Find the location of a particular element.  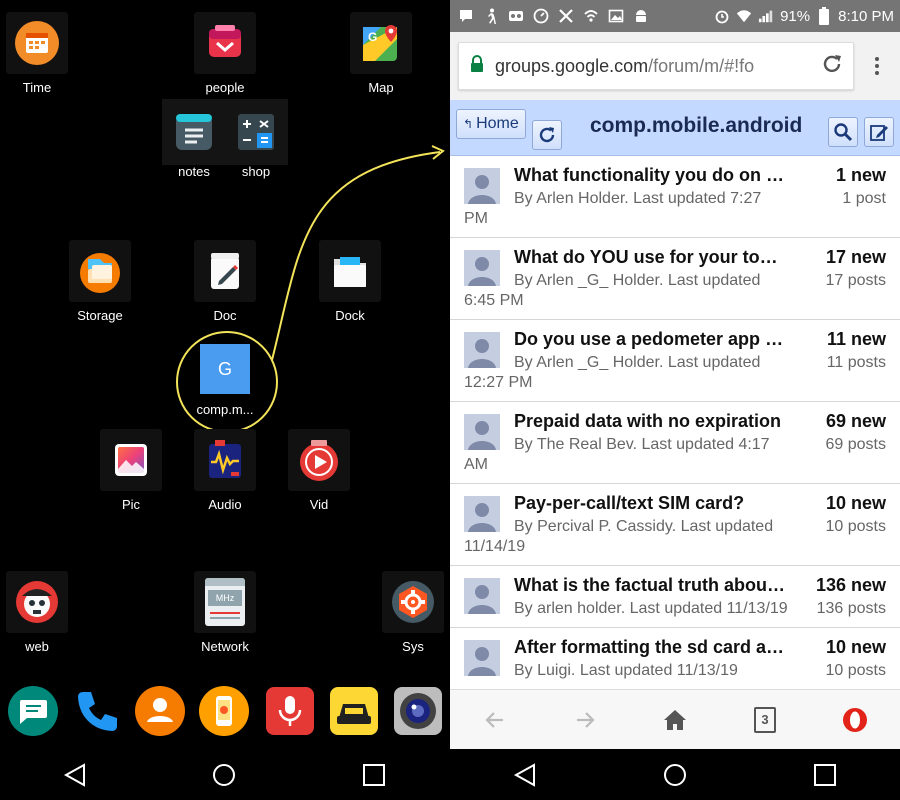

opera-menu-button is located at coordinates (855, 720).